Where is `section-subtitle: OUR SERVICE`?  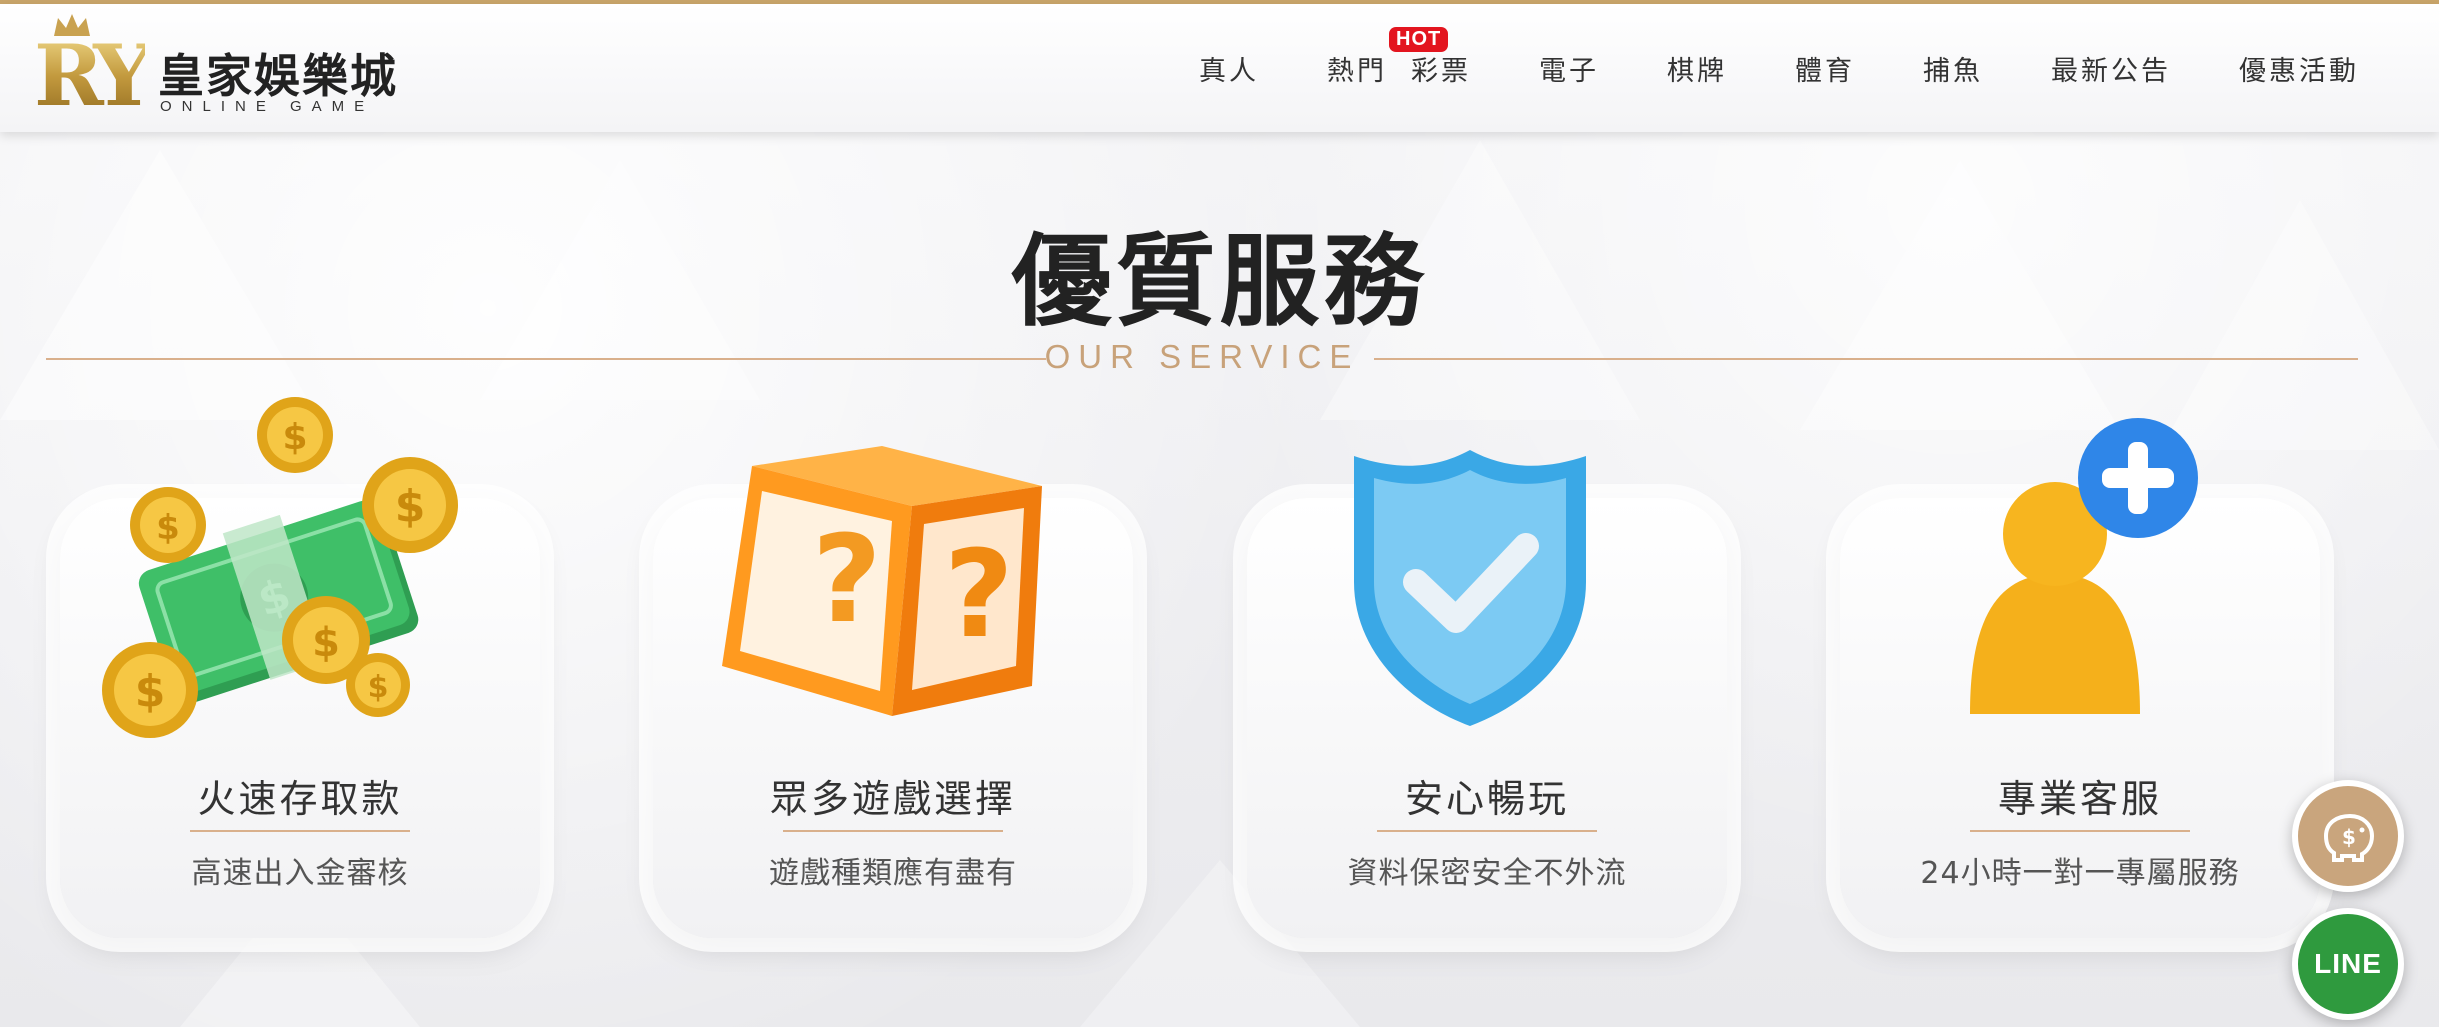 section-subtitle: OUR SERVICE is located at coordinates (1202, 356).